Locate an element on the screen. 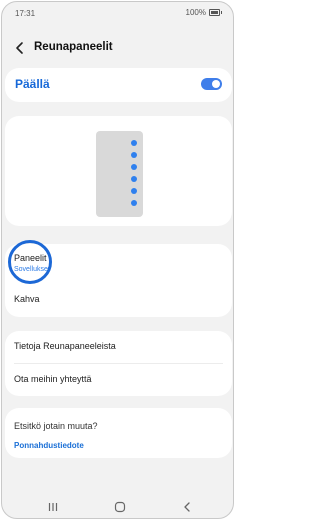  contact-title: Ota meihin yhteyttä is located at coordinates (53, 379).